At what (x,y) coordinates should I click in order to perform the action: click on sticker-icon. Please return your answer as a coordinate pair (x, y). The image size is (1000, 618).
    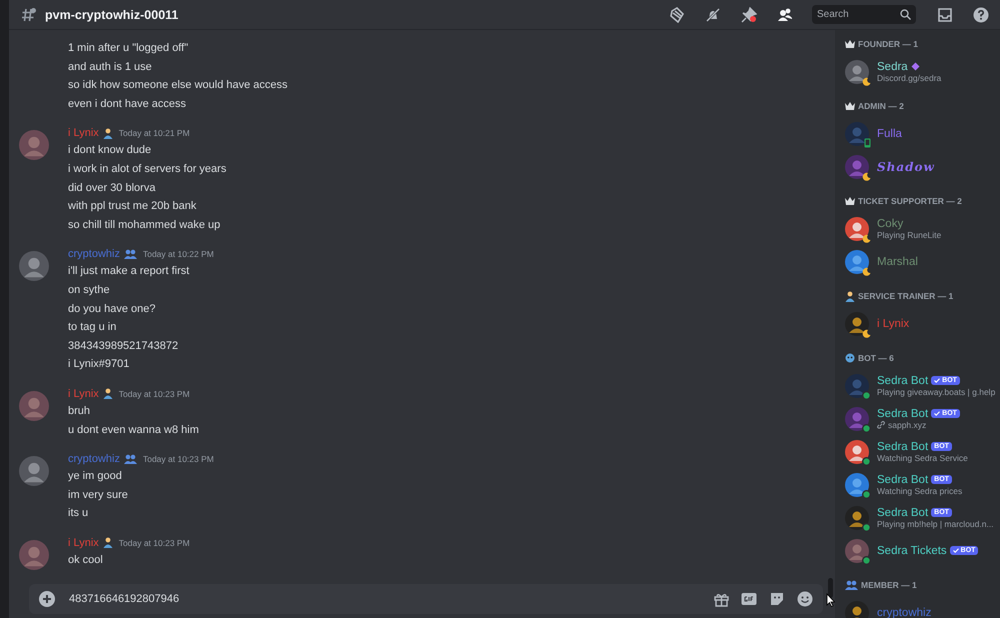
    Looking at the image, I should click on (777, 599).